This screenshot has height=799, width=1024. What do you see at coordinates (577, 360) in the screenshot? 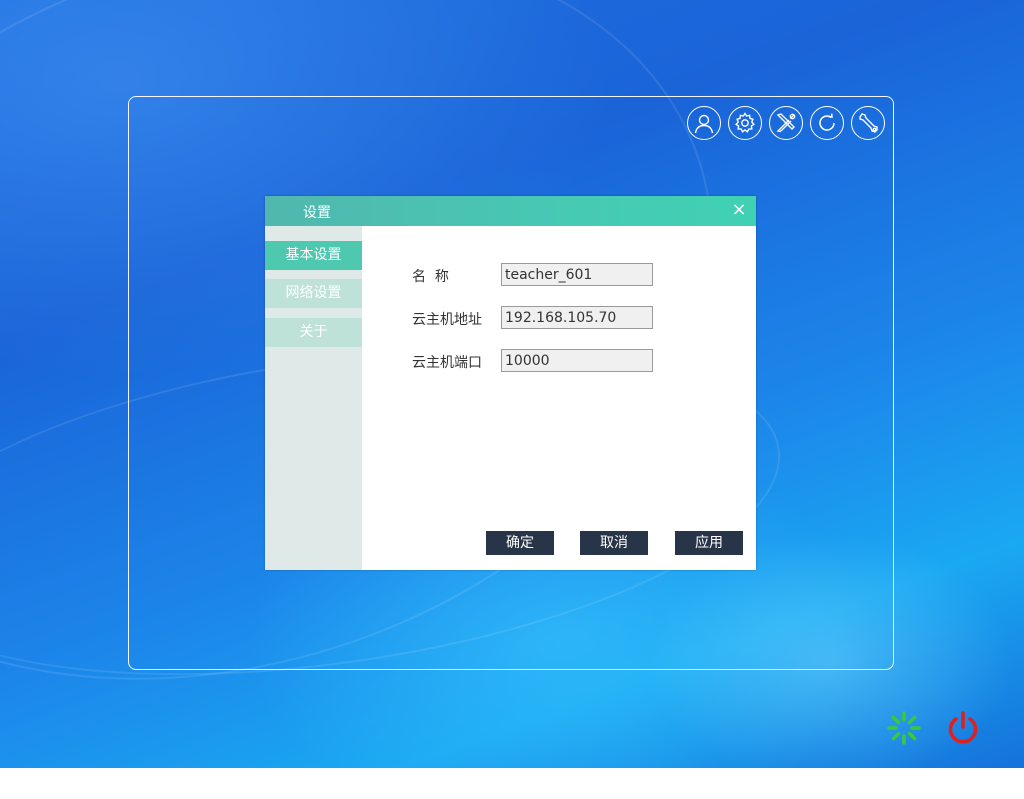
I see `host-port-field` at bounding box center [577, 360].